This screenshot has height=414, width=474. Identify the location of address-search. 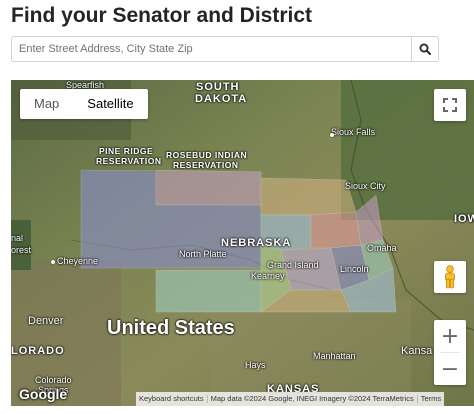
(225, 49).